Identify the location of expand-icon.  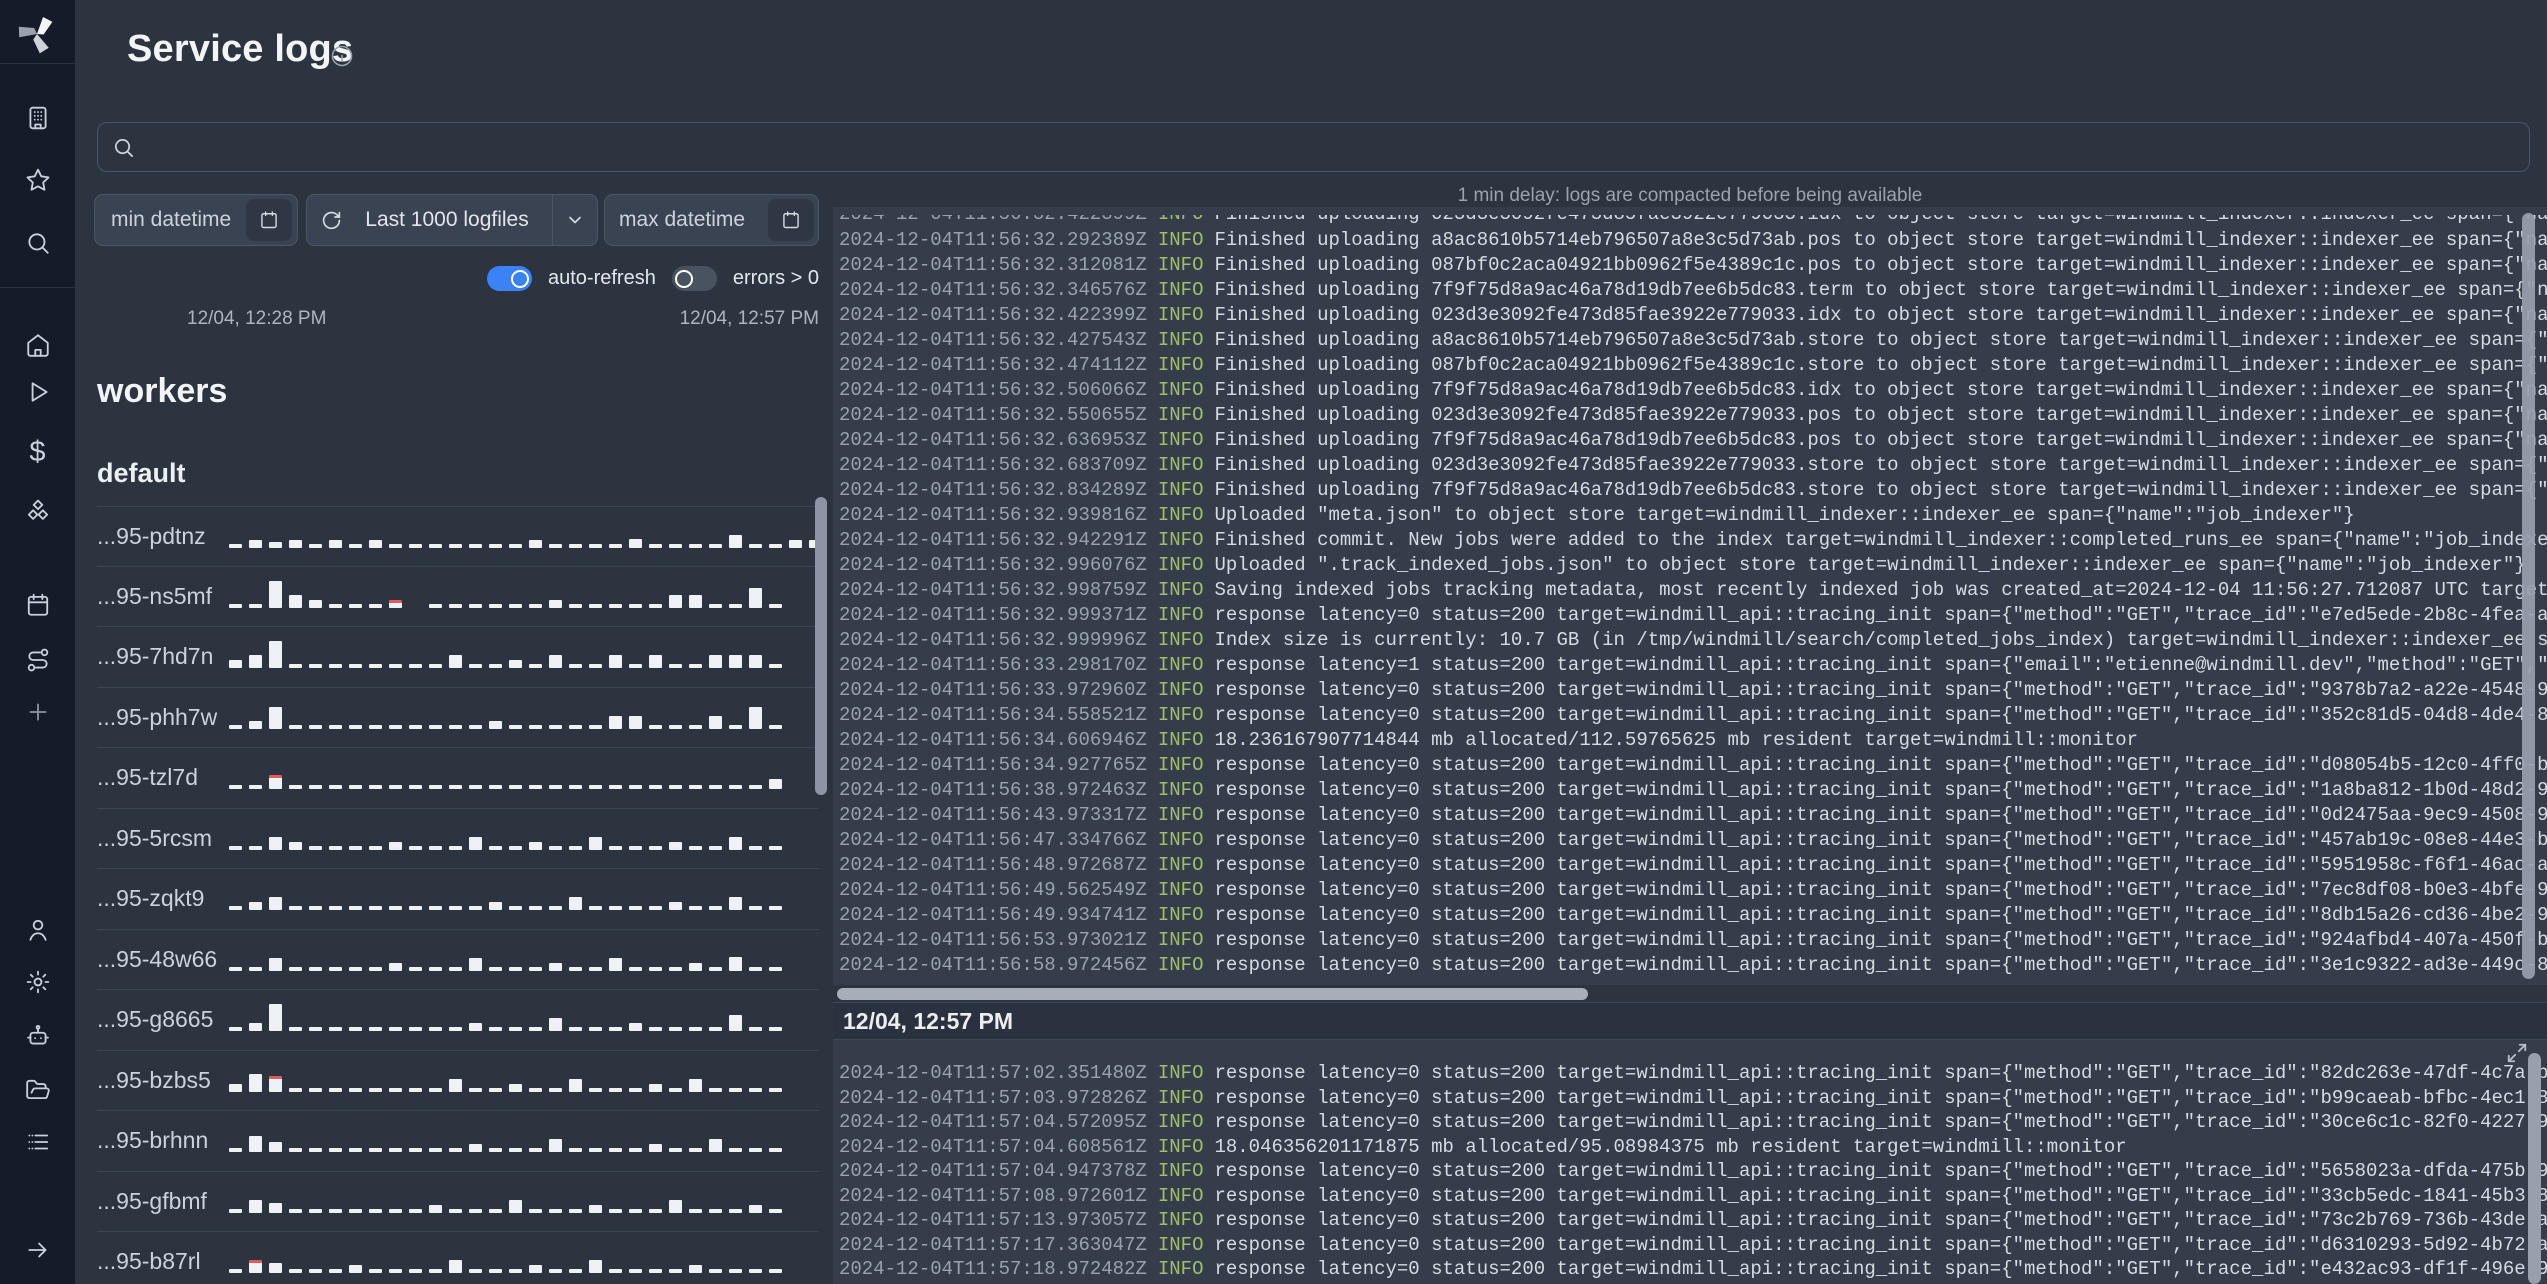
(2517, 1053).